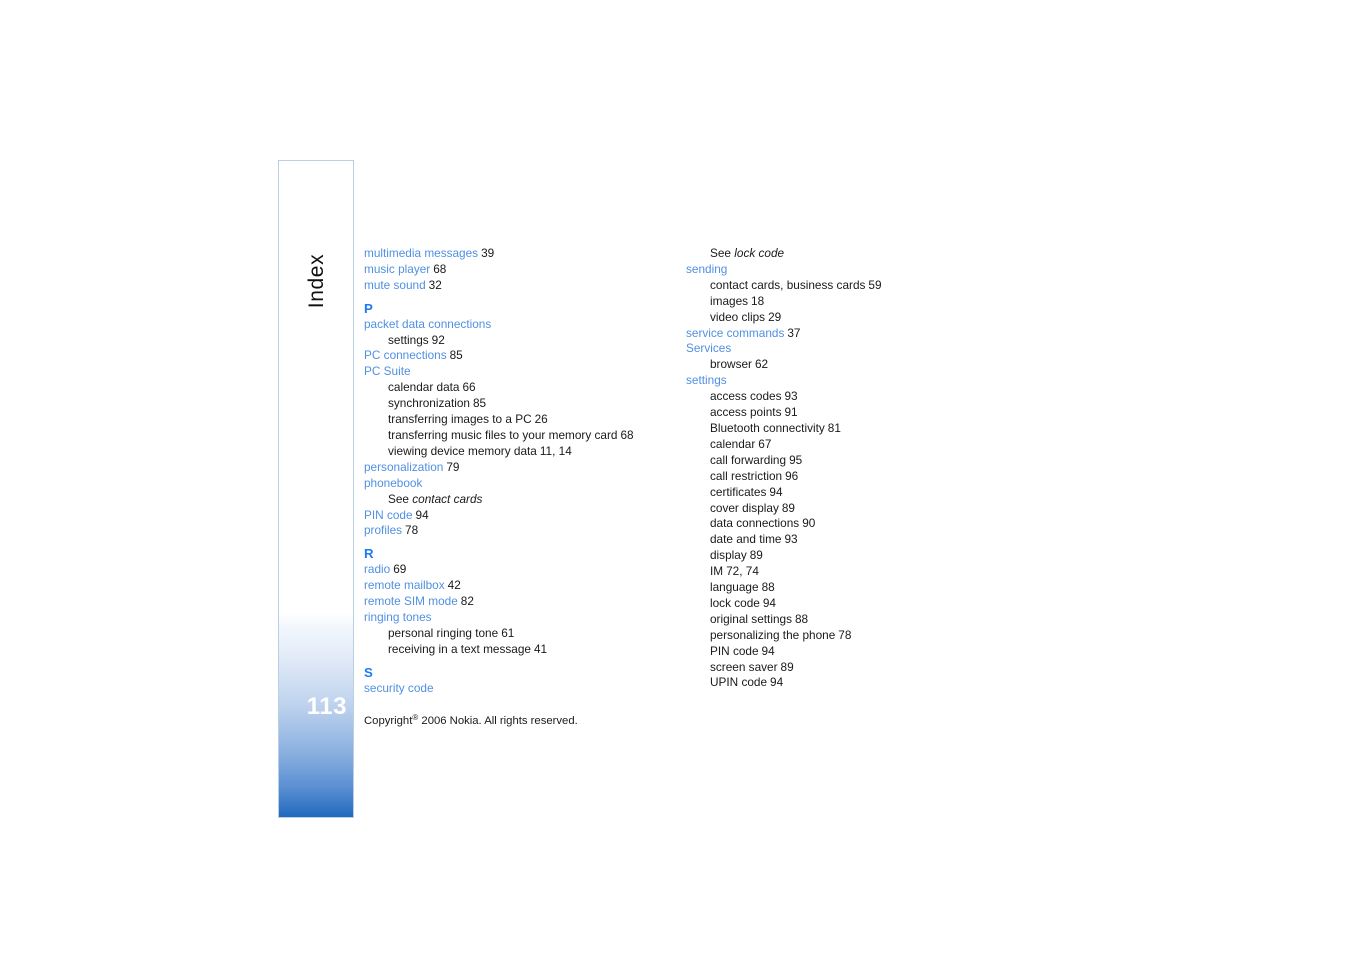  I want to click on index-subentry: transferring images to a PC 26, so click(514, 420).